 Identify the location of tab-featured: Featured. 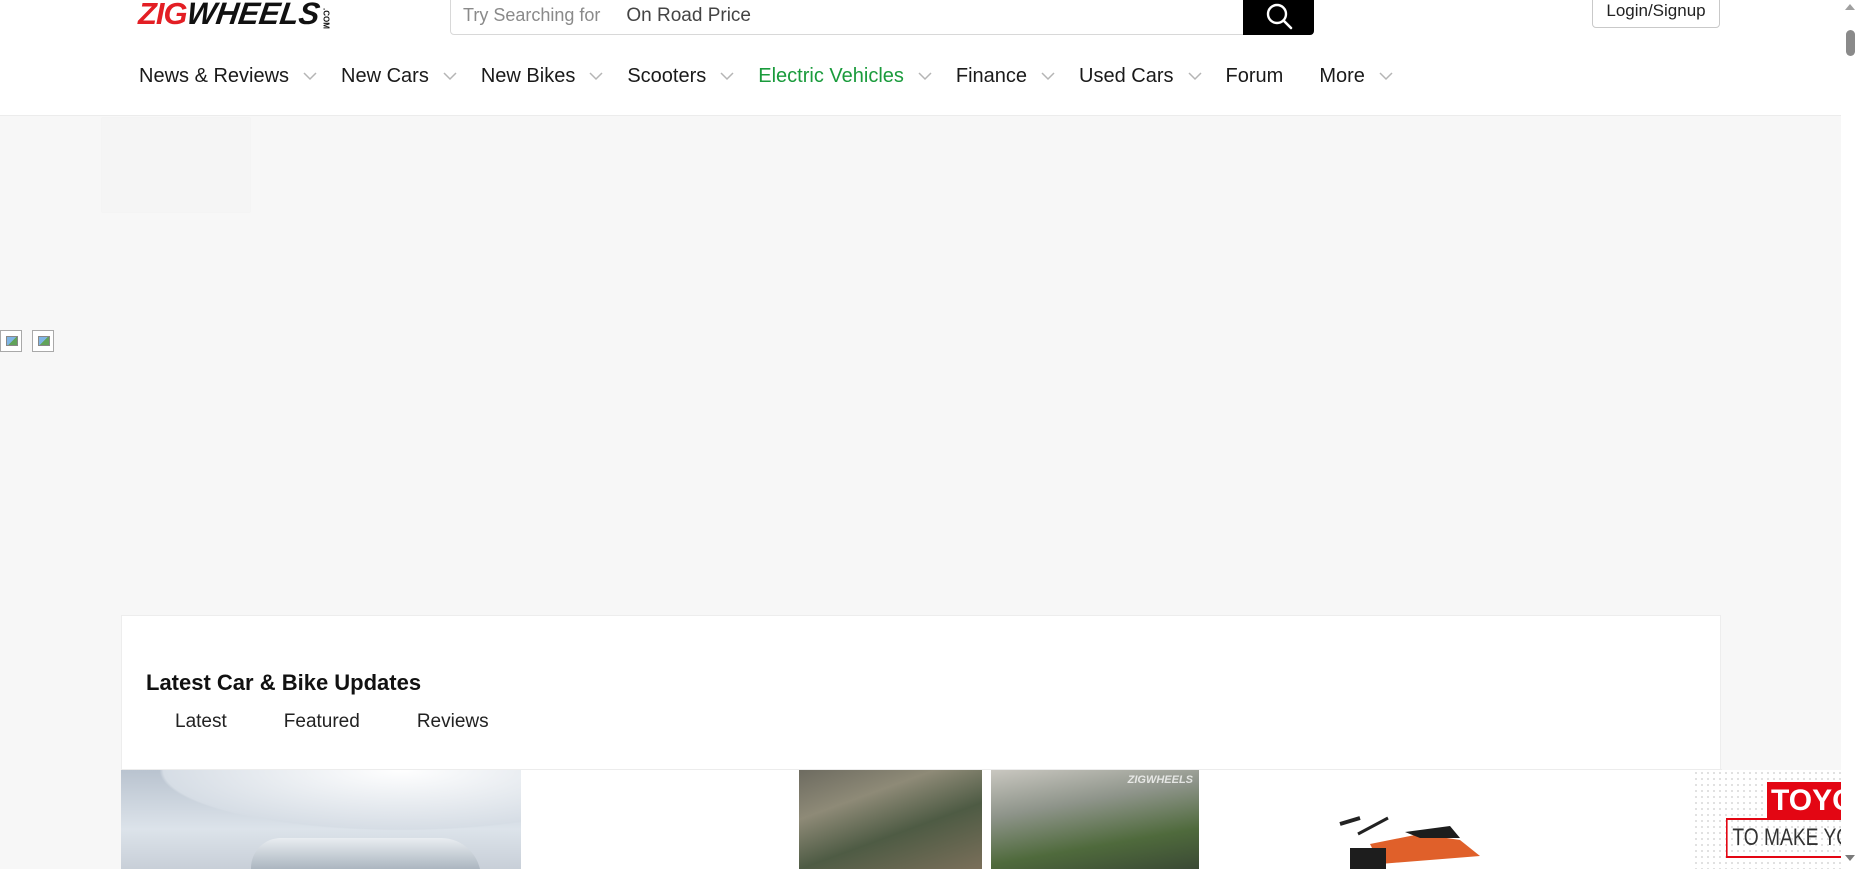
(322, 722).